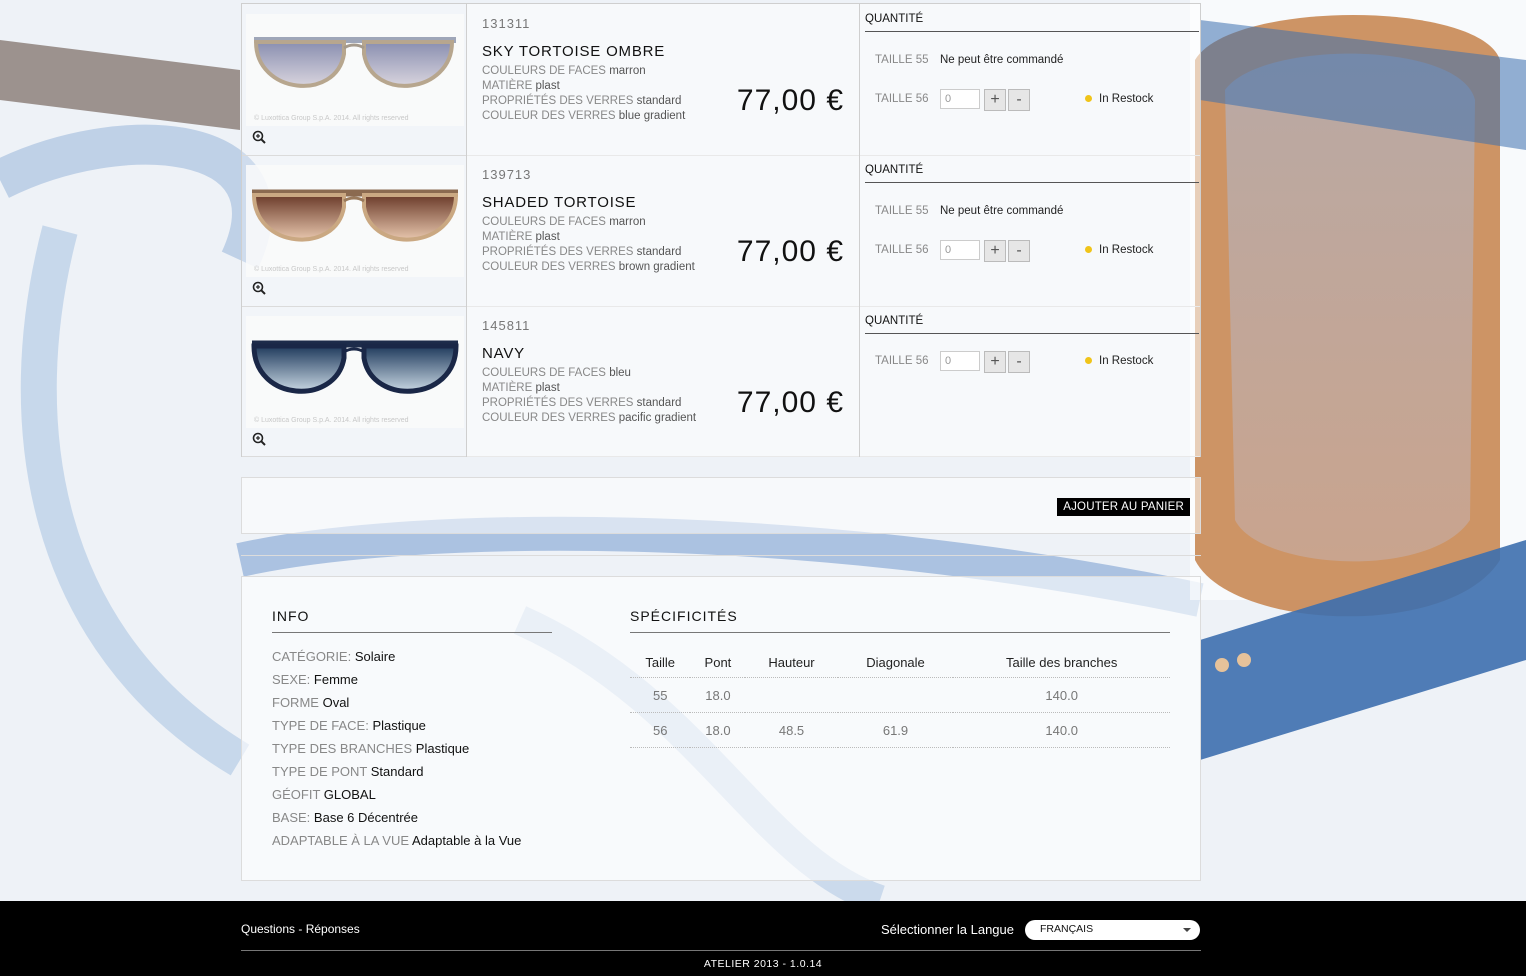 This screenshot has width=1526, height=976. What do you see at coordinates (900, 695) in the screenshot?
I see `specs-row: 55 18.0 140.0` at bounding box center [900, 695].